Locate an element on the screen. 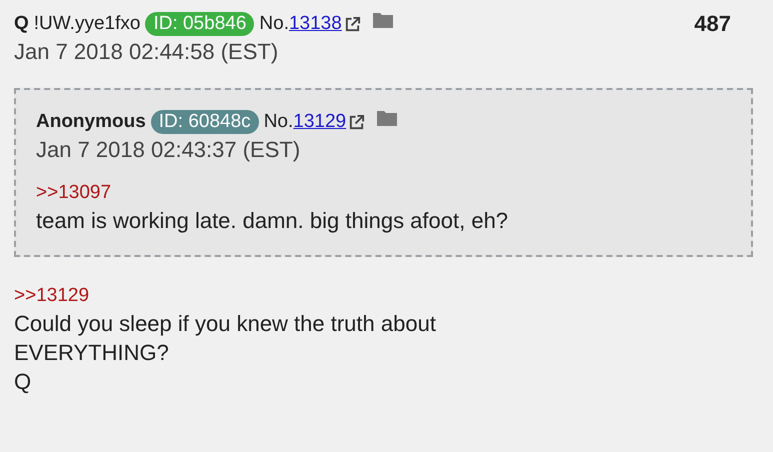 The width and height of the screenshot is (773, 452). post-number-link: 13138 is located at coordinates (315, 24).